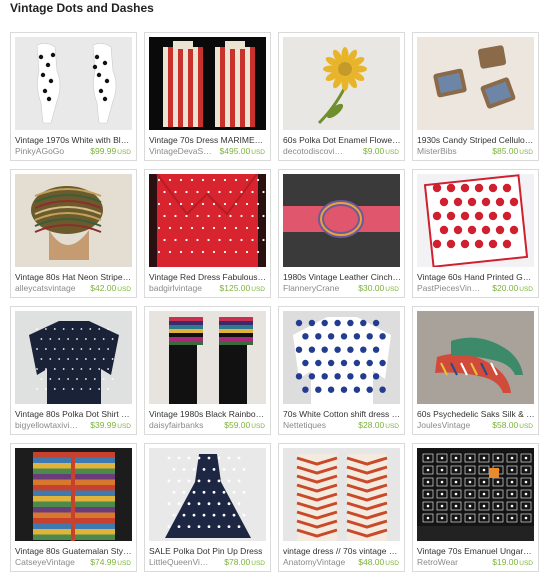  What do you see at coordinates (103, 288) in the screenshot?
I see `price-amount: $42.00` at bounding box center [103, 288].